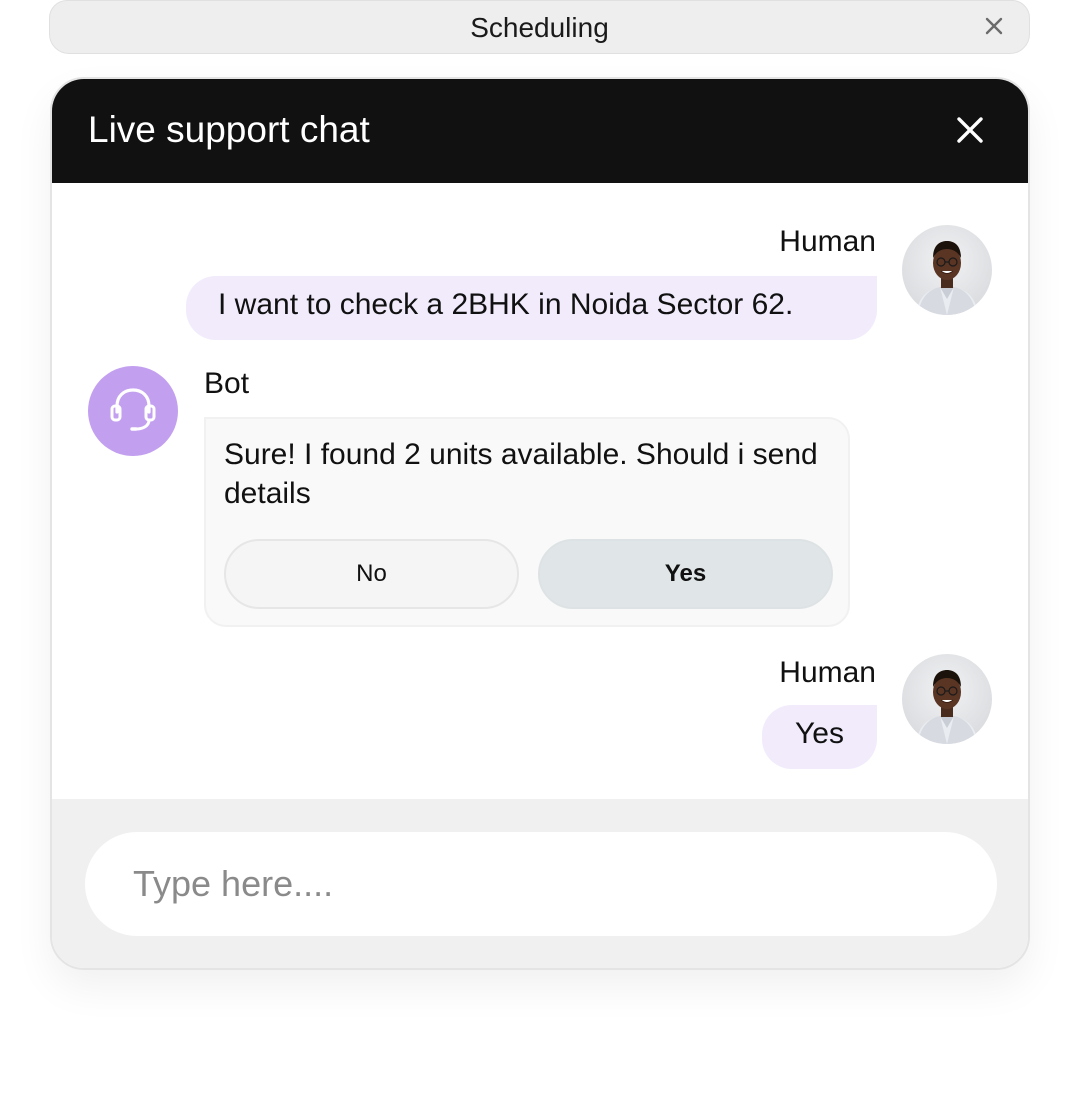 The width and height of the screenshot is (1080, 1093). Describe the element at coordinates (227, 383) in the screenshot. I see `sender-name: Bot` at that location.